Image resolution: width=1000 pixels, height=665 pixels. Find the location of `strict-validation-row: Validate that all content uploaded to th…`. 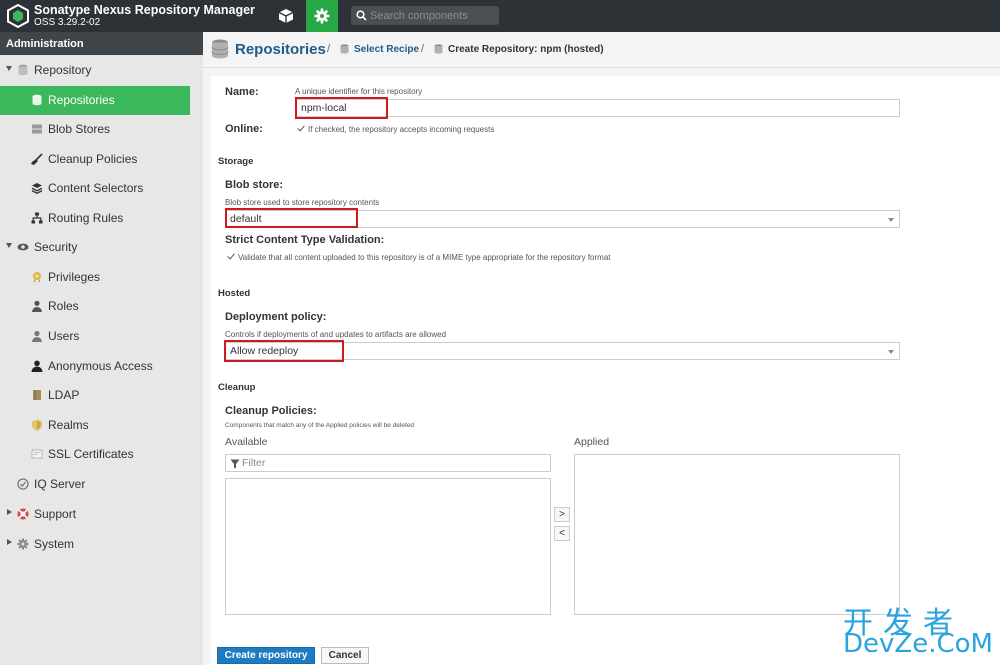

strict-validation-row: Validate that all content uploaded to th… is located at coordinates (419, 257).